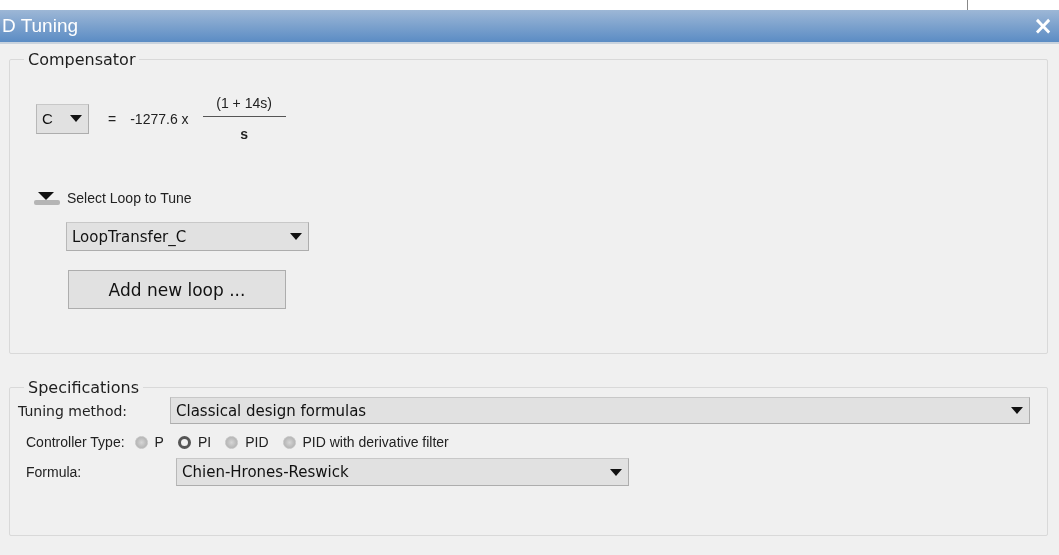 The height and width of the screenshot is (555, 1059). Describe the element at coordinates (402, 472) in the screenshot. I see `dropdown: Chien-Hrones-Reswick` at that location.